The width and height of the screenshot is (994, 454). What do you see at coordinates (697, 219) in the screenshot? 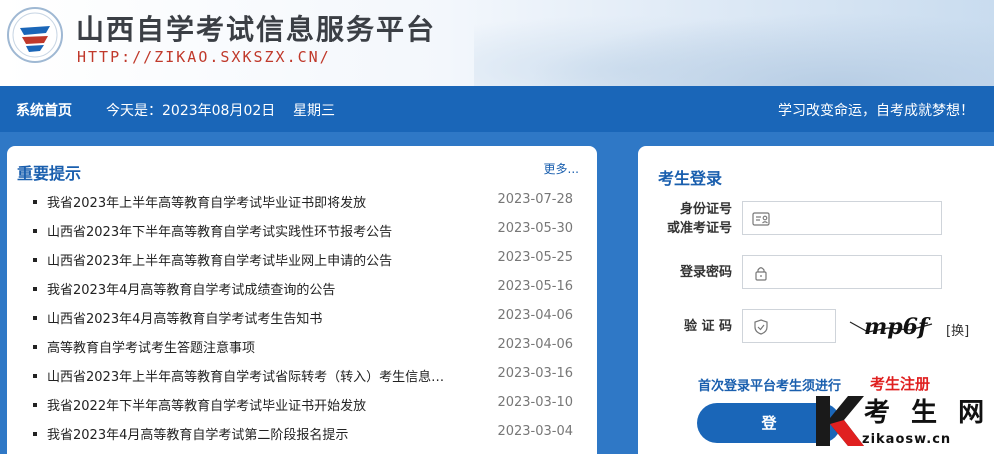
I see `id-label: 身份证号 或准考证号` at bounding box center [697, 219].